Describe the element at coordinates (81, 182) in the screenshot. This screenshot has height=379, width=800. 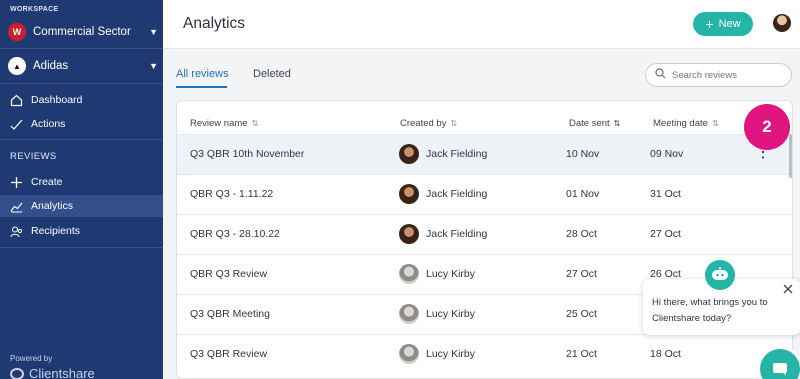
I see `sidebar-item-create: Create` at that location.